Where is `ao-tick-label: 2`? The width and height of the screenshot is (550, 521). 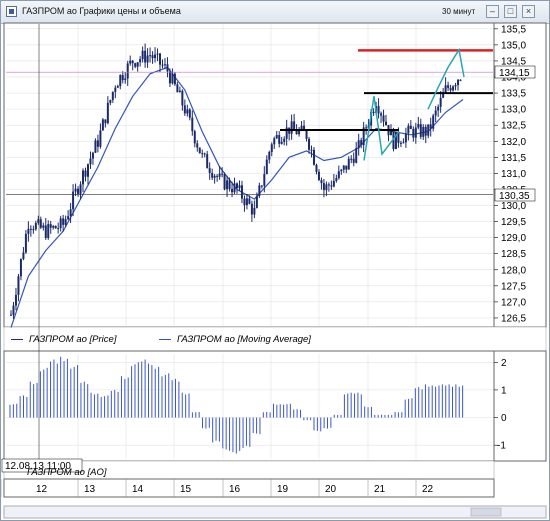
ao-tick-label: 2 is located at coordinates (504, 363).